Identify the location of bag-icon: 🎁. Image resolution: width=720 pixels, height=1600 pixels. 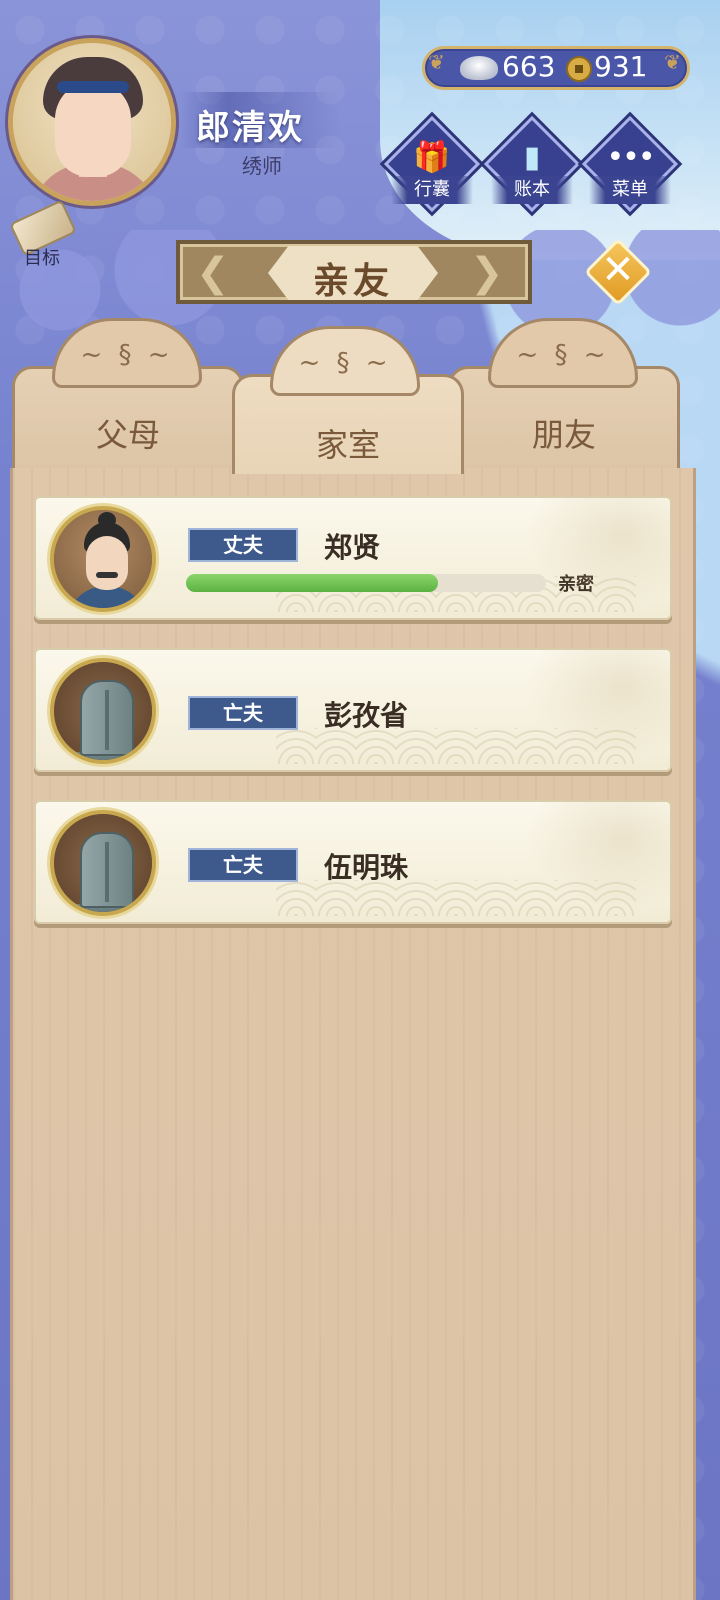
(432, 157).